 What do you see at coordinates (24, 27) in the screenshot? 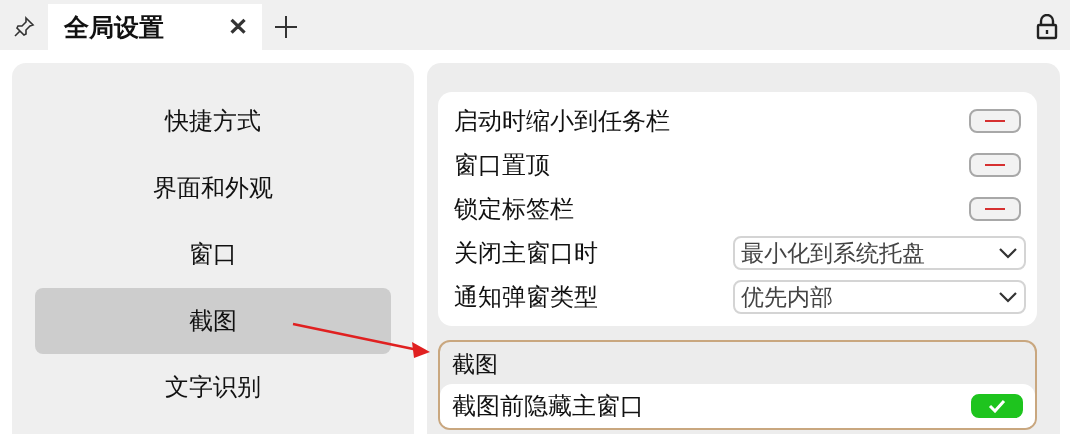
I see `pin-icon` at bounding box center [24, 27].